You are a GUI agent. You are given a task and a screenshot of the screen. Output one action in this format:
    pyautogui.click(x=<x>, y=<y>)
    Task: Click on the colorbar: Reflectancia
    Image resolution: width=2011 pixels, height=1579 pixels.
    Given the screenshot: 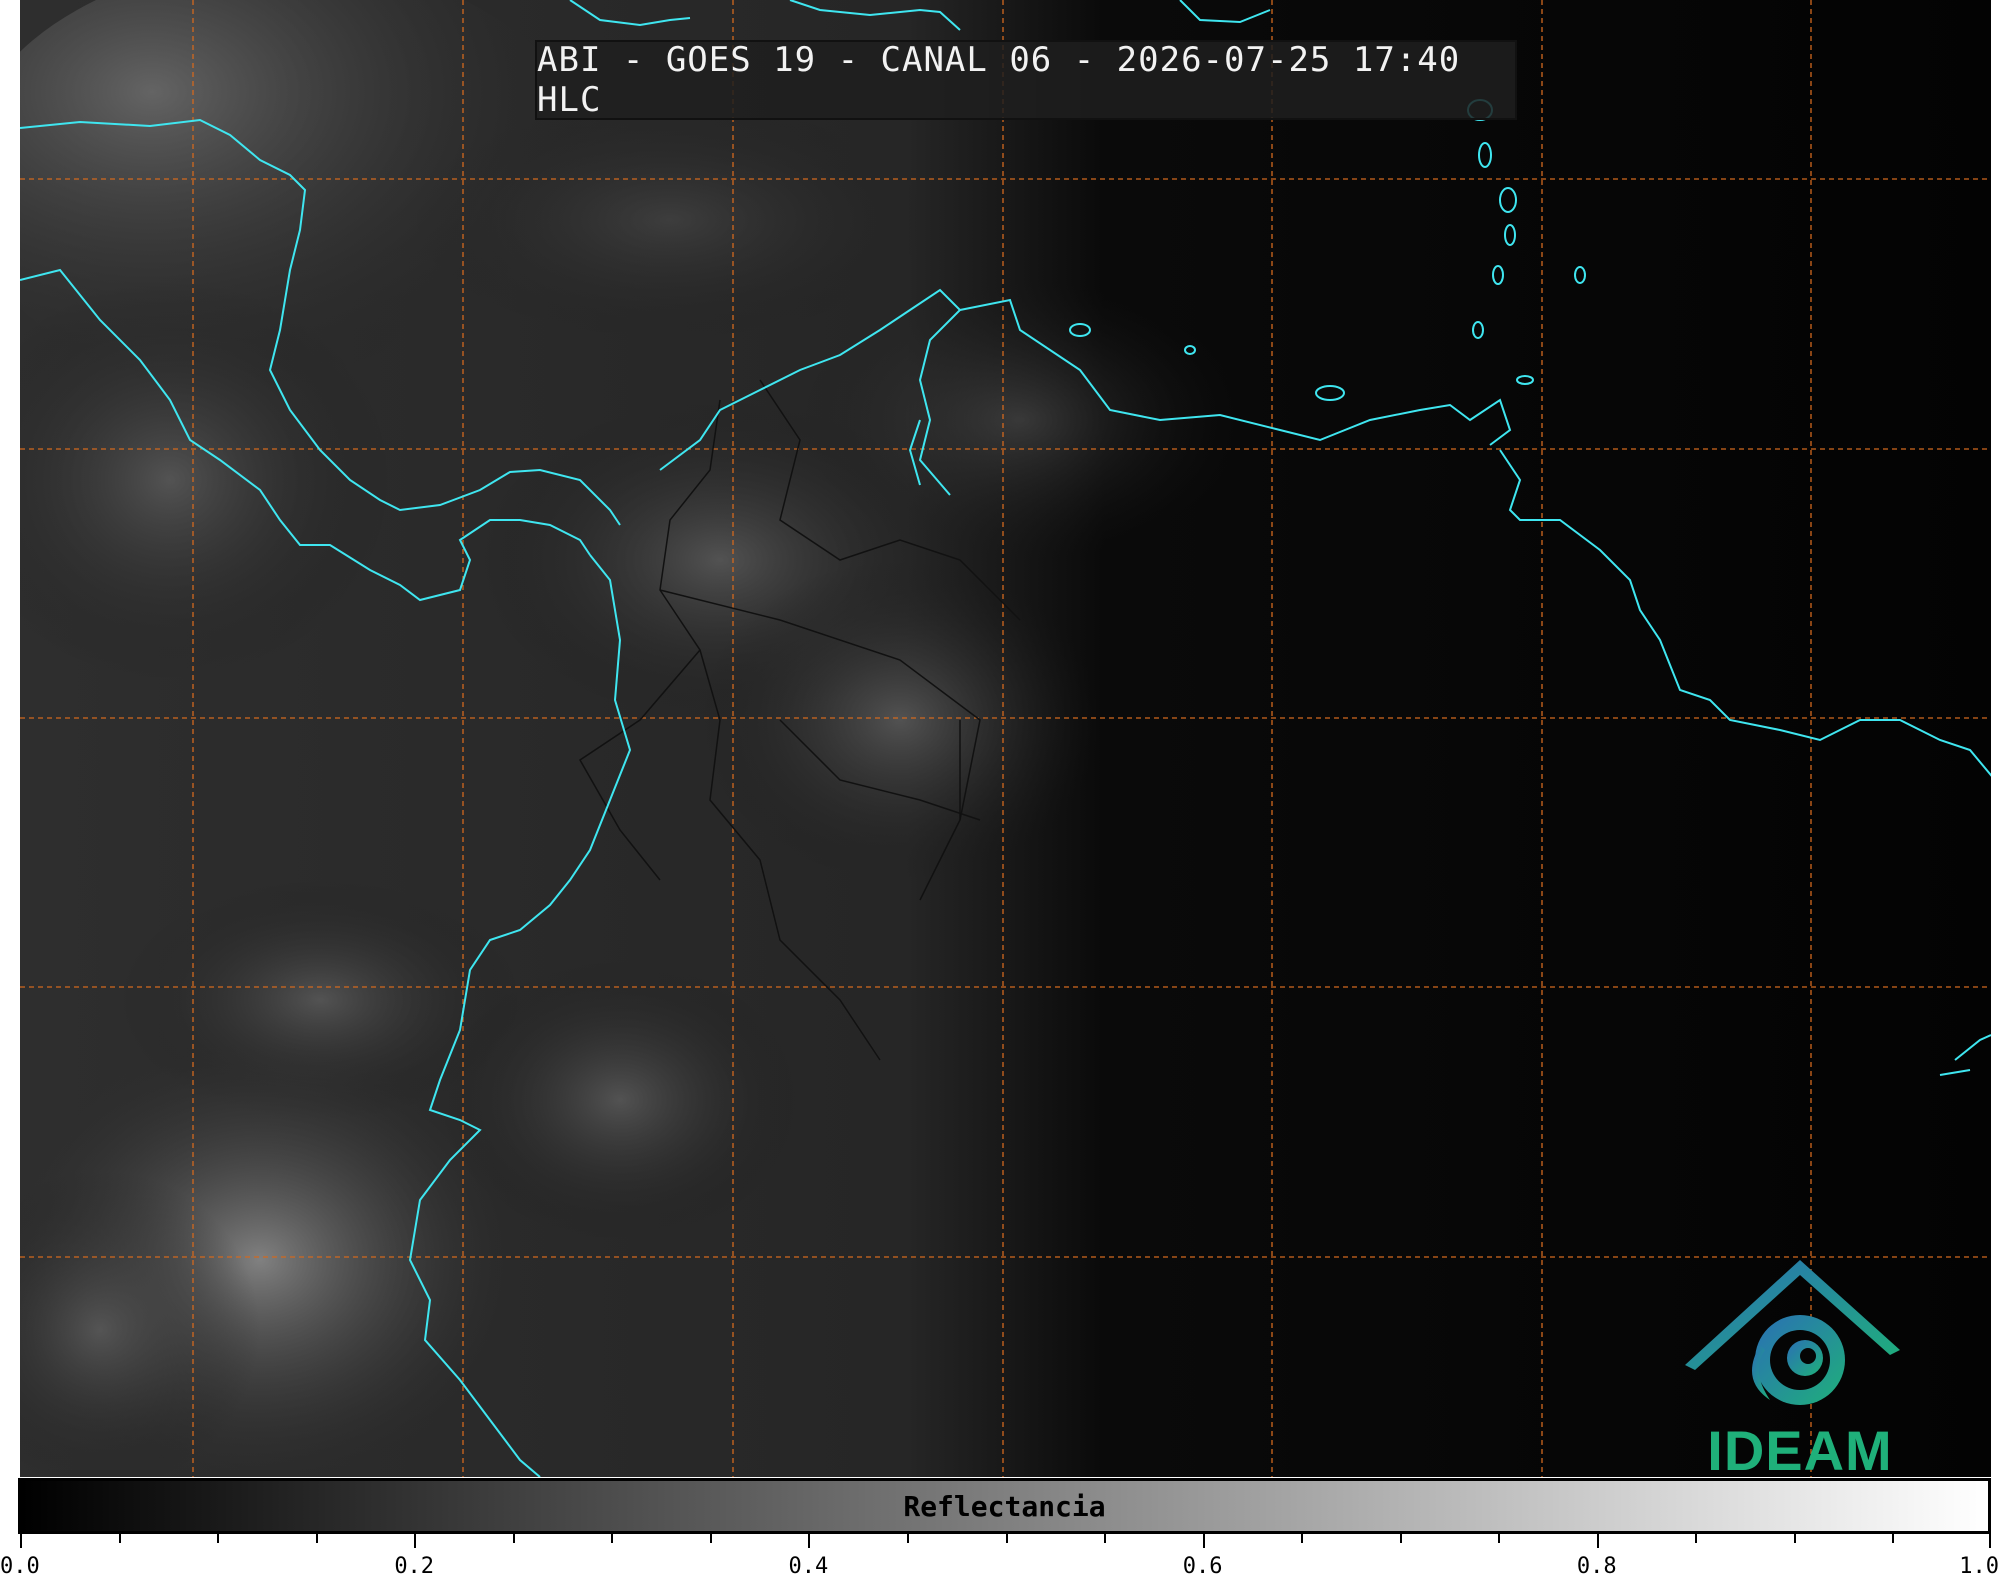 What is the action you would take?
    pyautogui.click(x=1004, y=1506)
    